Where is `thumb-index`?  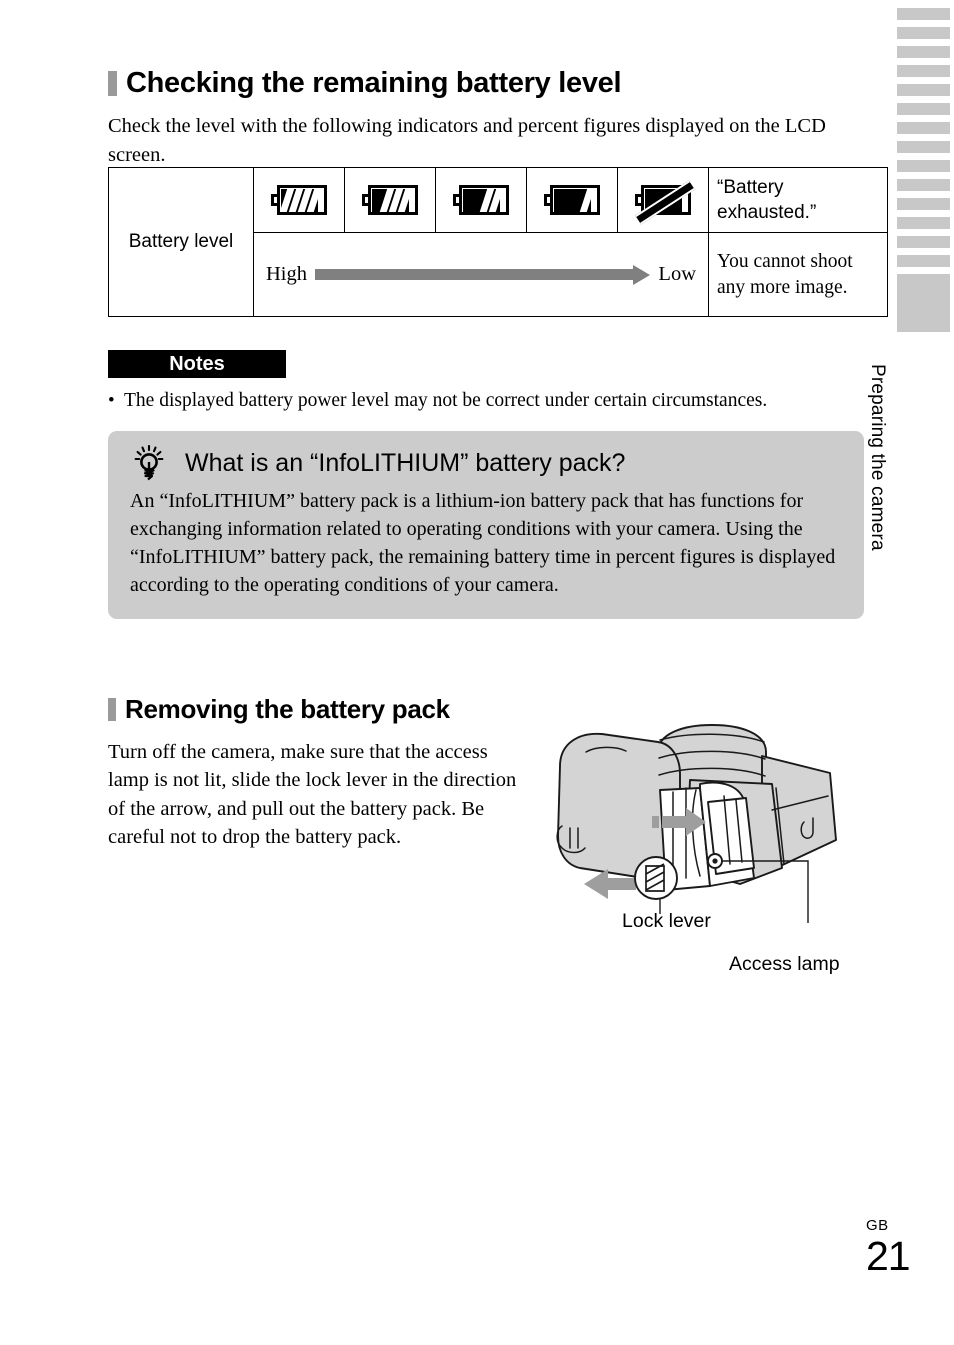
thumb-index is located at coordinates (923, 170).